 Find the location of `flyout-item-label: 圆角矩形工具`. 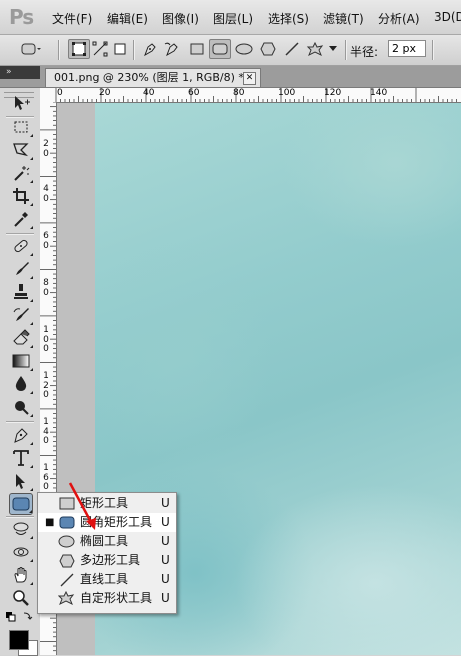

flyout-item-label: 圆角矩形工具 is located at coordinates (116, 522).